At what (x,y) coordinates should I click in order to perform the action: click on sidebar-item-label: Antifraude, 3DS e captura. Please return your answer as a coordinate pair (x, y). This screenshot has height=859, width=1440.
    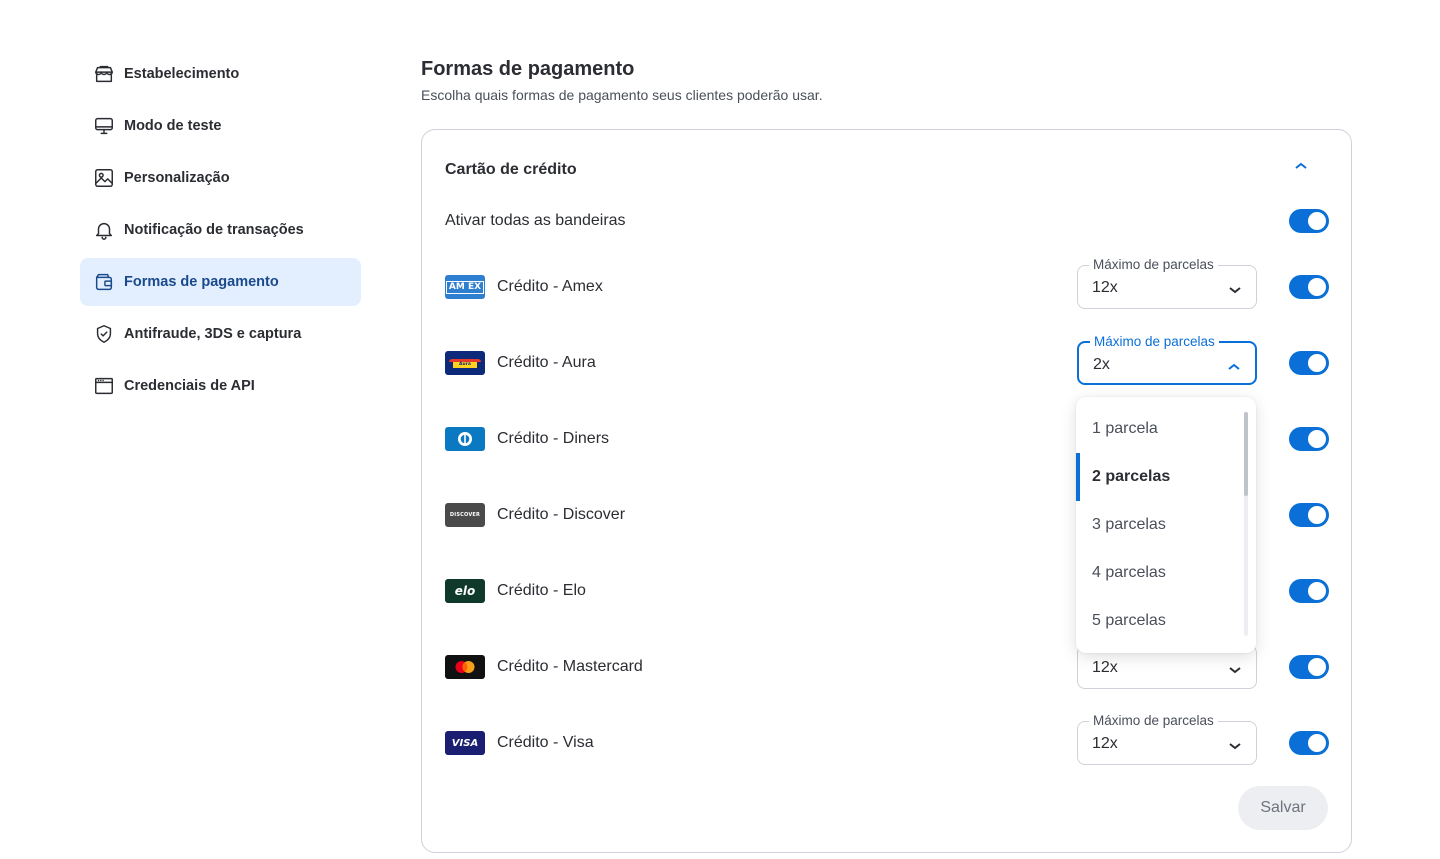
    Looking at the image, I should click on (213, 334).